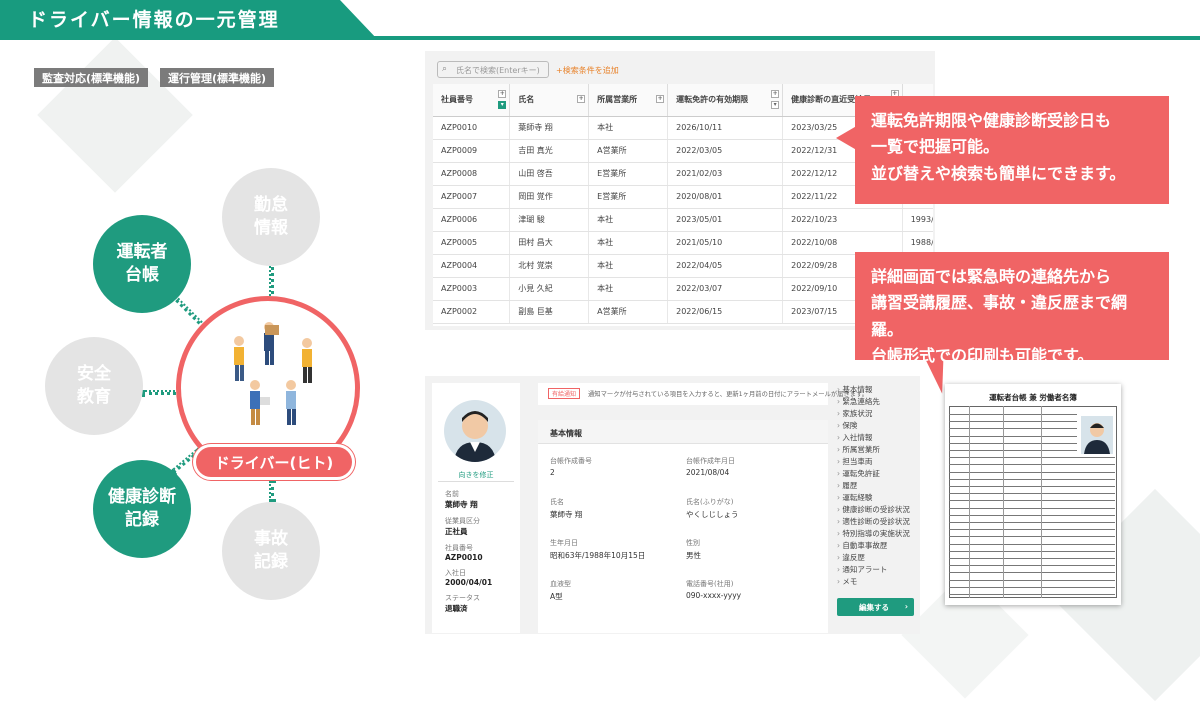  What do you see at coordinates (710, 584) in the screenshot?
I see `field-label: 電話番号(社用)` at bounding box center [710, 584].